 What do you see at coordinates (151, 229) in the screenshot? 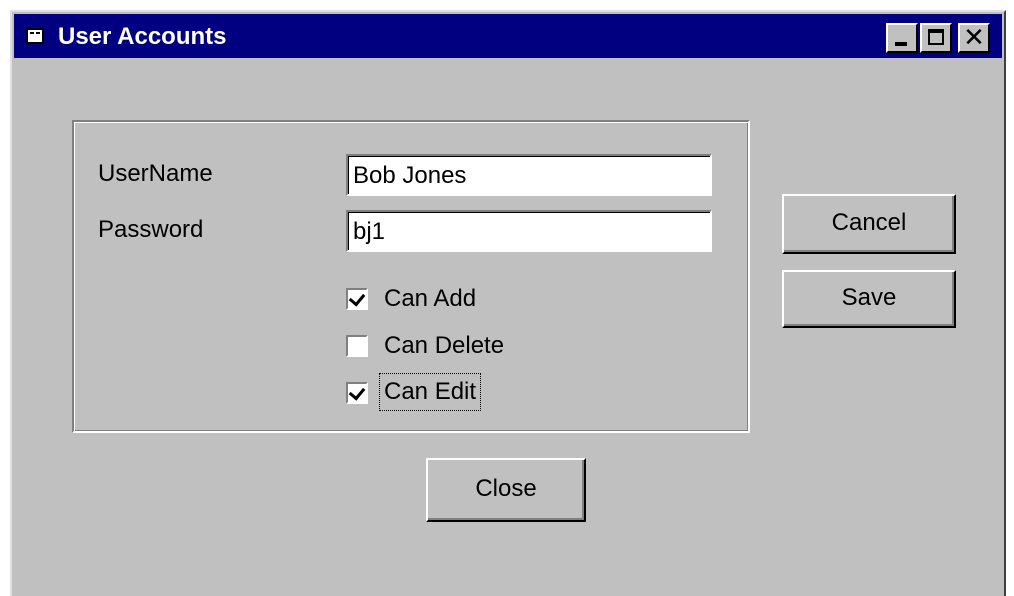
I see `password-label: Password` at bounding box center [151, 229].